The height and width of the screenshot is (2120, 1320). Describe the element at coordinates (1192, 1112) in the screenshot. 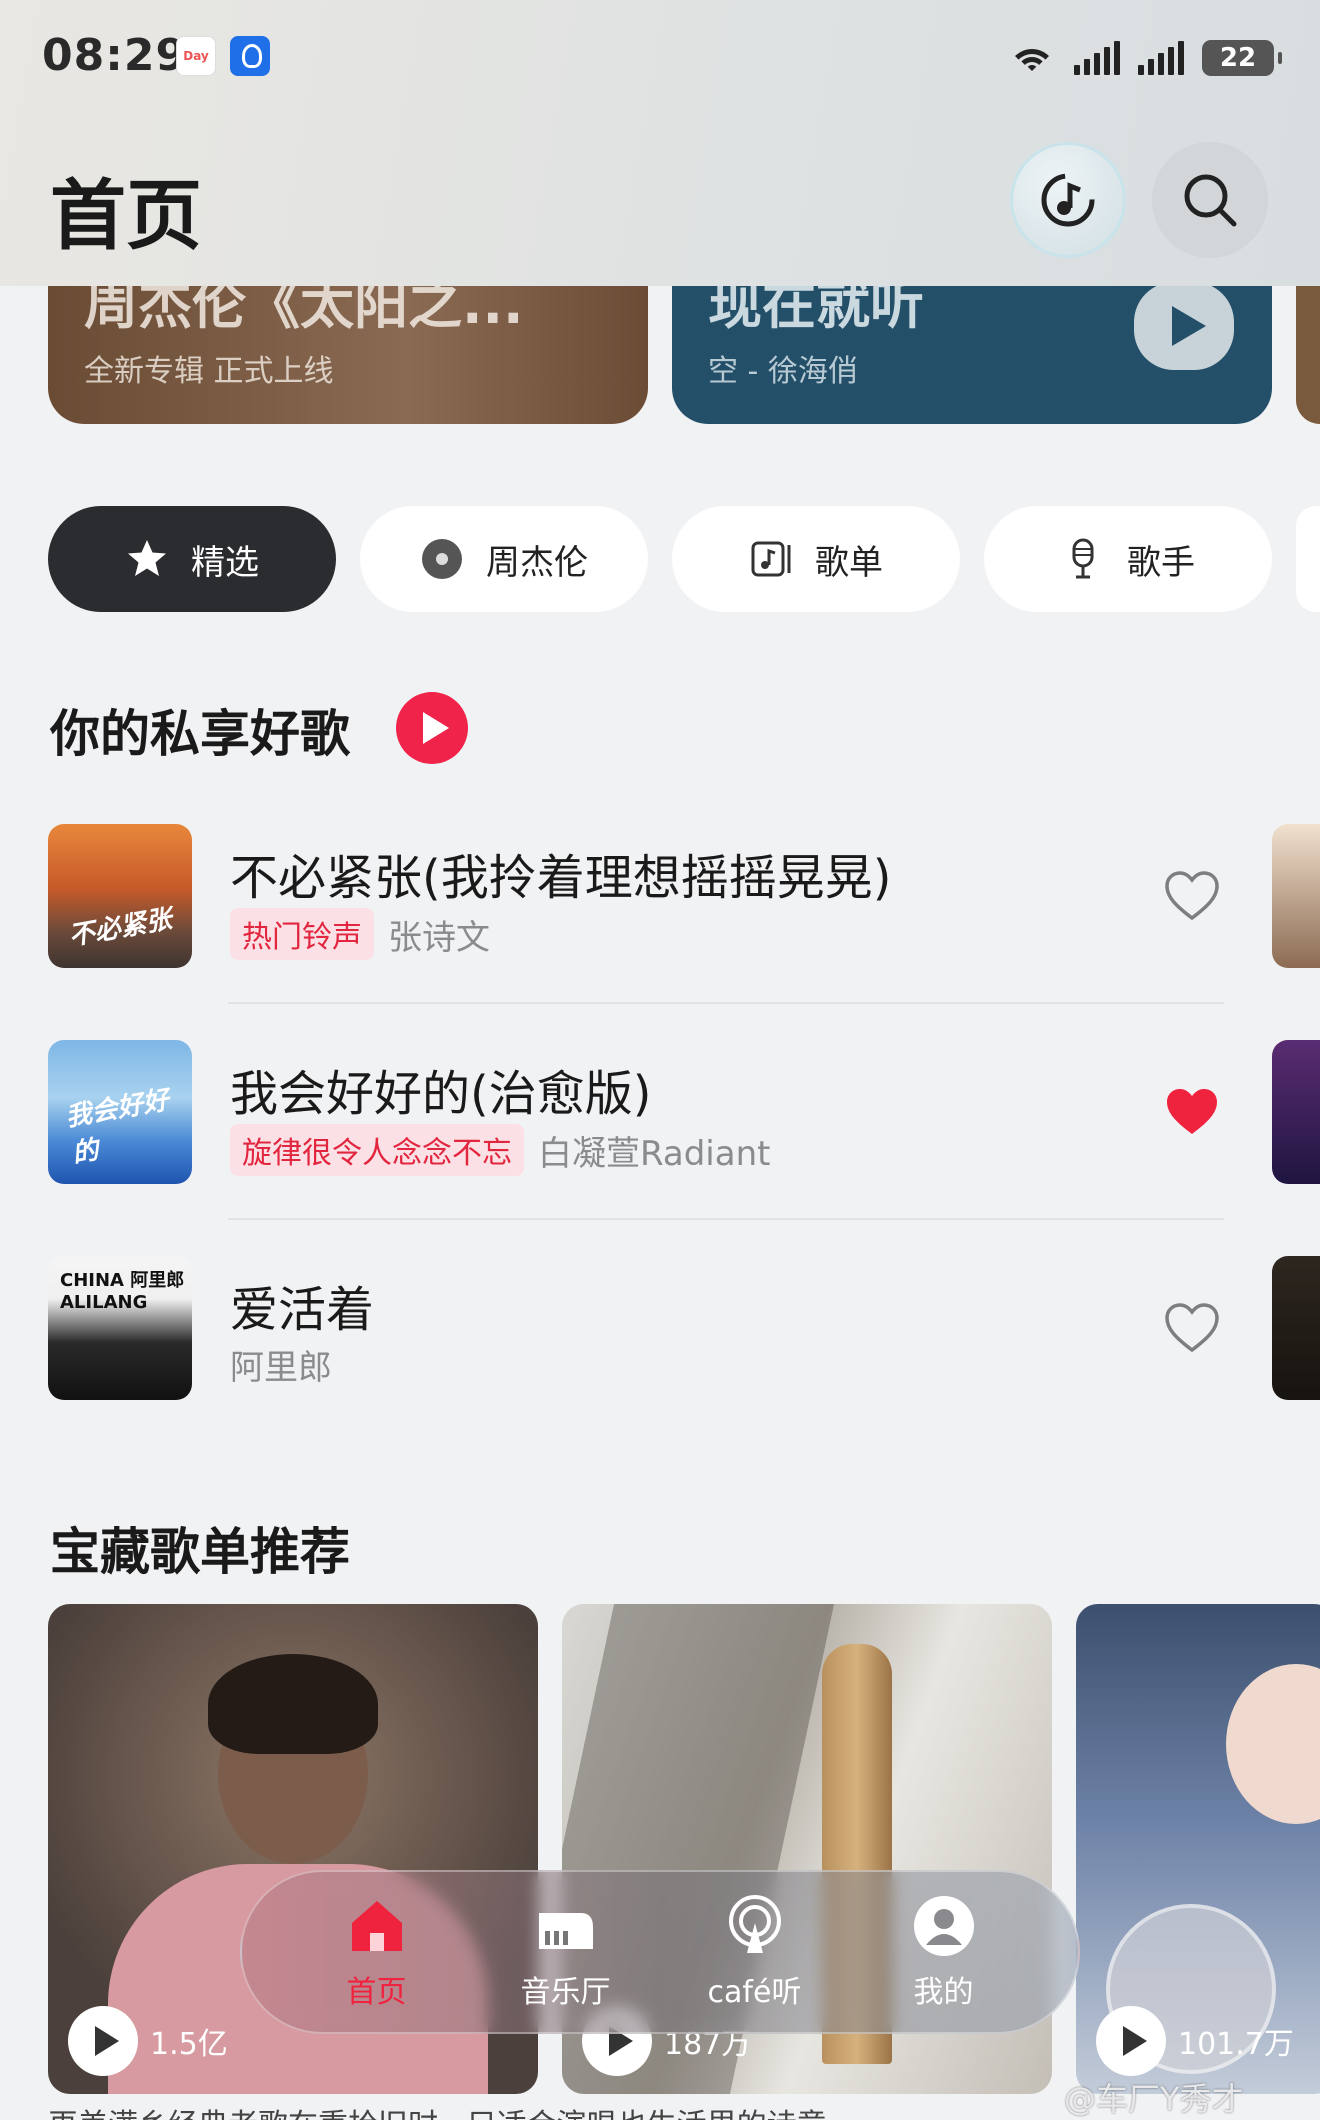

I see `heart-filled-icon` at that location.